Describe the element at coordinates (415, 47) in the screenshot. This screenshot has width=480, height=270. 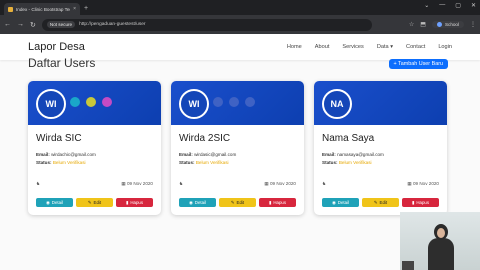
I see `nav-contact: Contact` at that location.